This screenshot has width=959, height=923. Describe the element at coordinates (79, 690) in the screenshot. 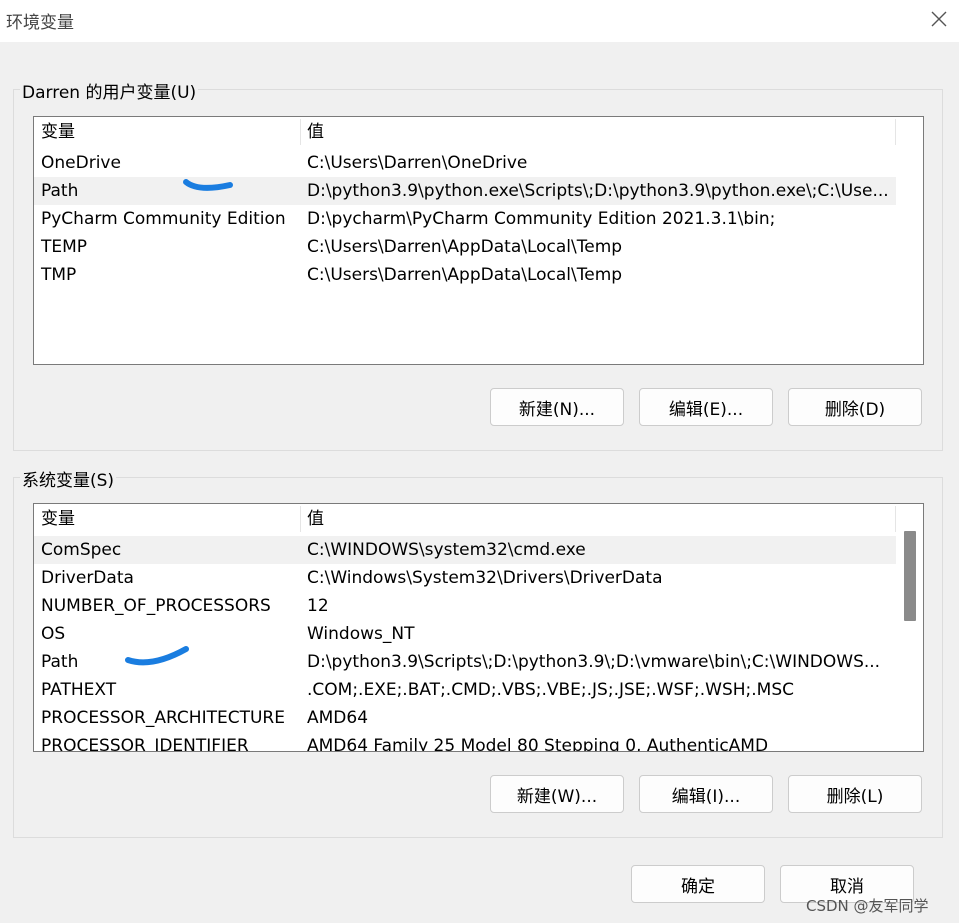

I see `var-name: PATHEXT` at that location.